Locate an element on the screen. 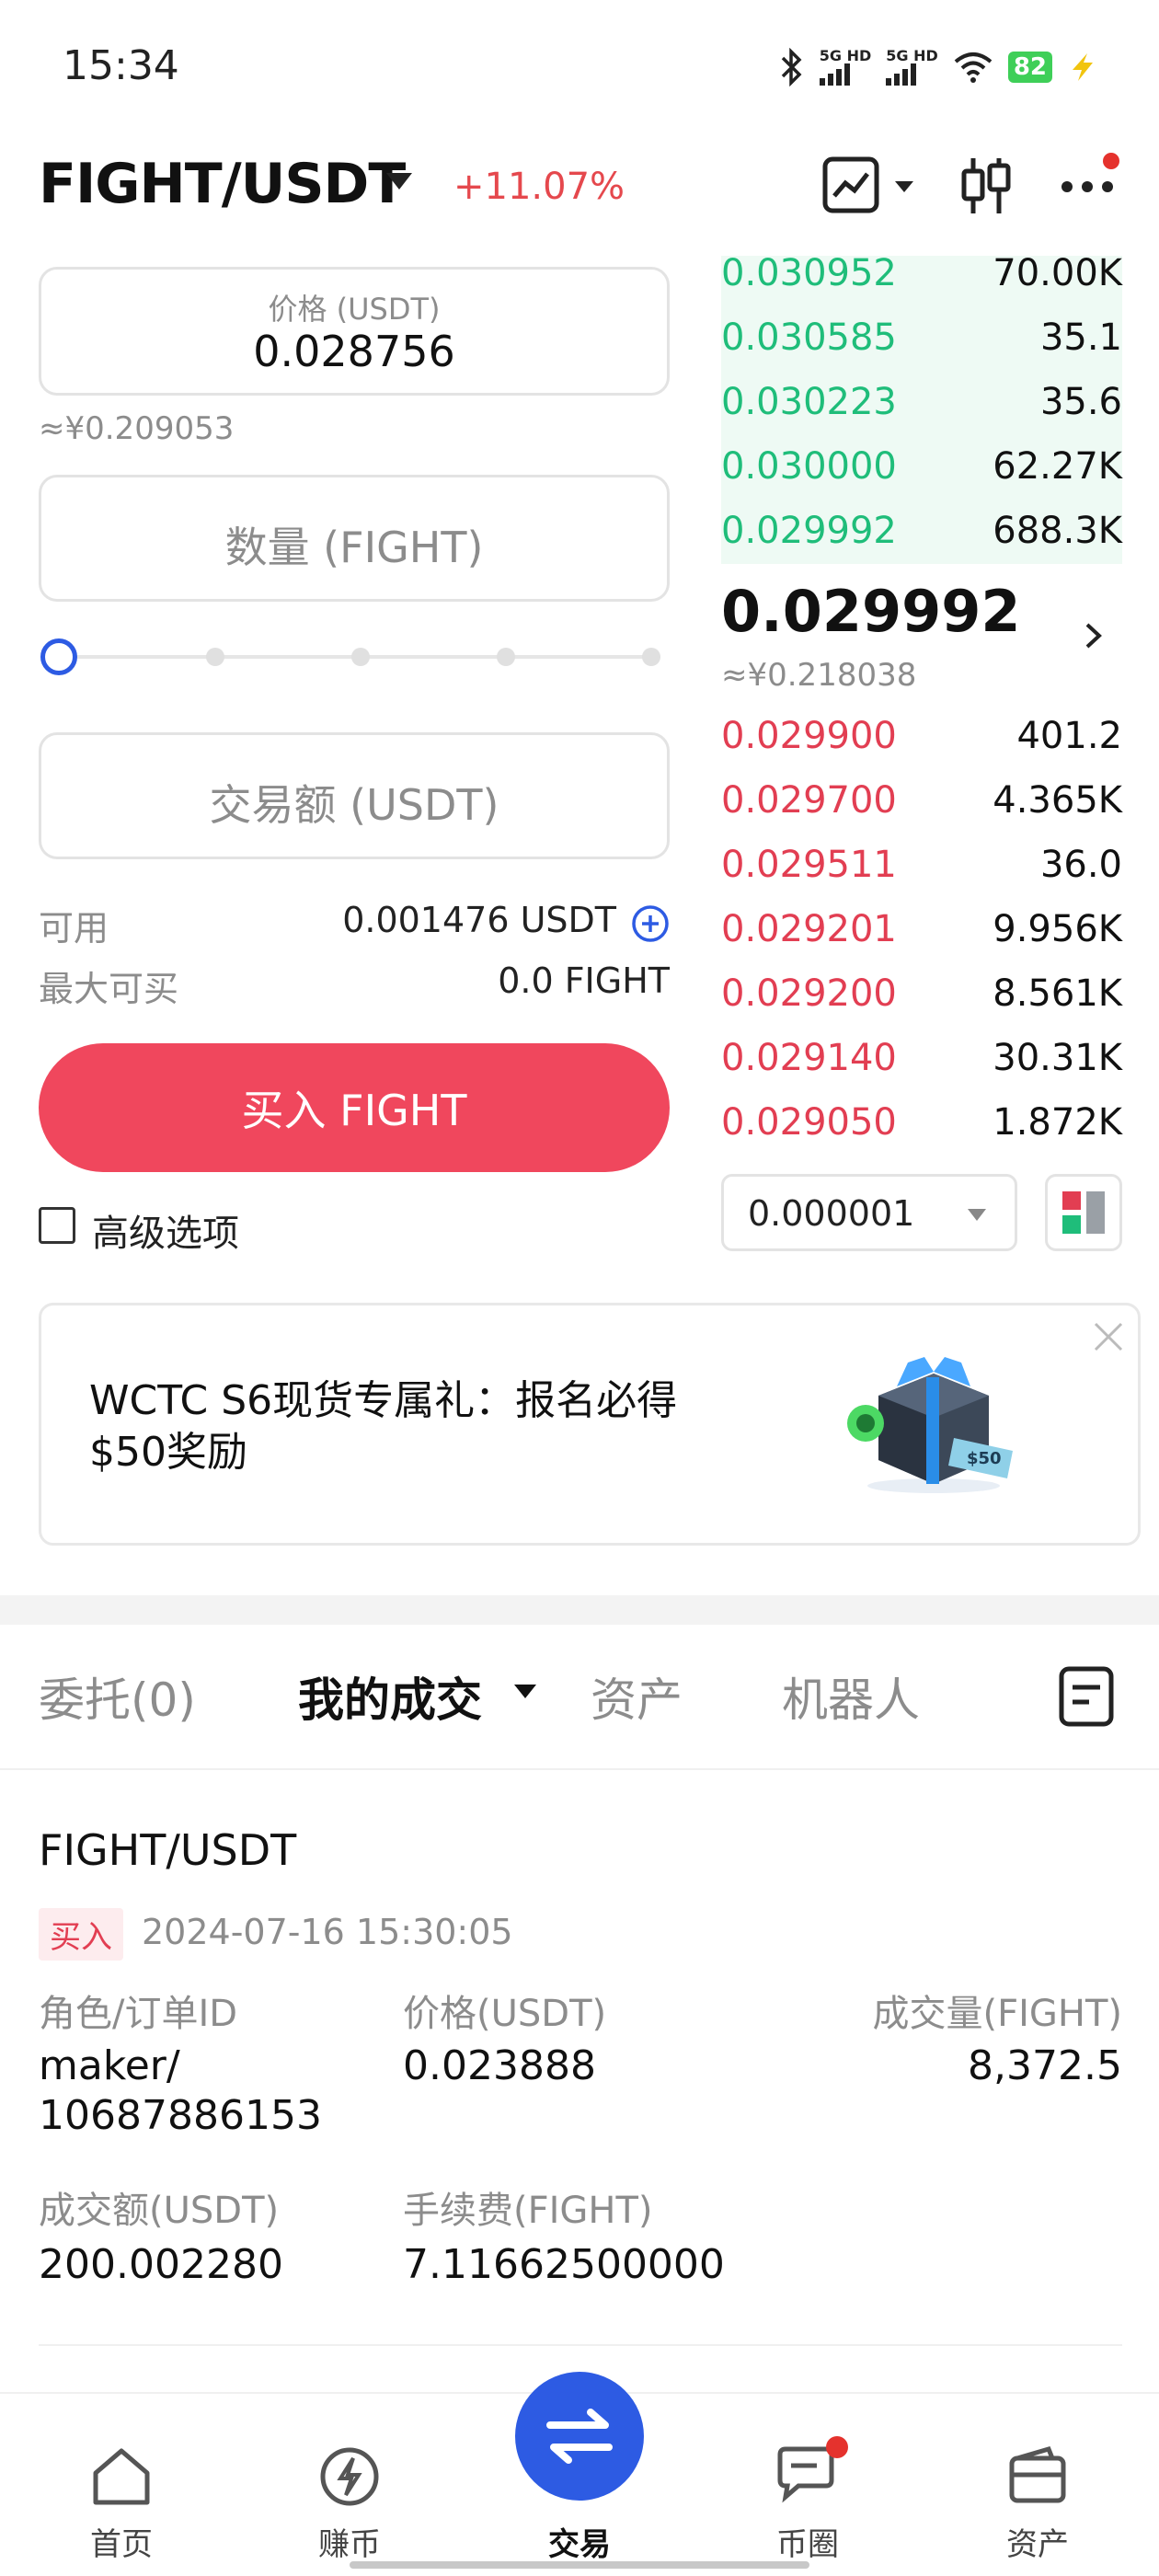 Image resolution: width=1159 pixels, height=2576 pixels. orderbook-qty: 4.365K is located at coordinates (1057, 800).